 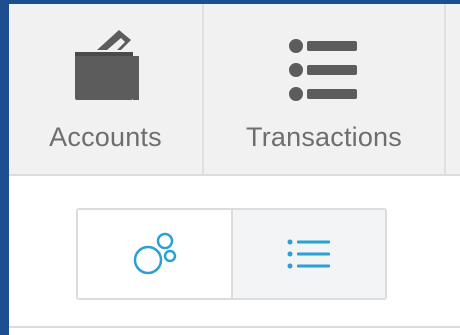 I want to click on bubbles-icon, so click(x=154, y=253).